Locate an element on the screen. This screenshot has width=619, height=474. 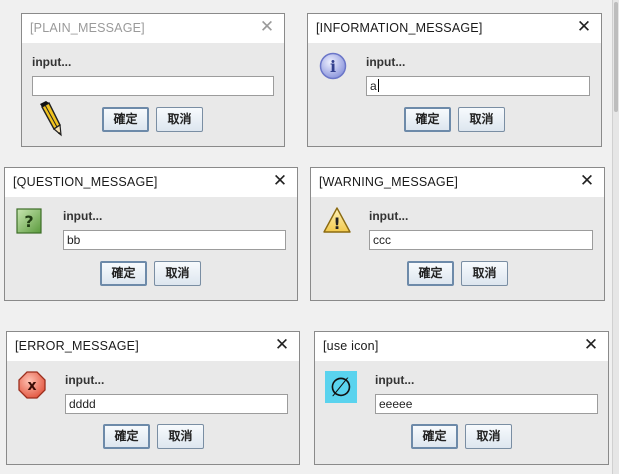
svg-text: i is located at coordinates (333, 66).